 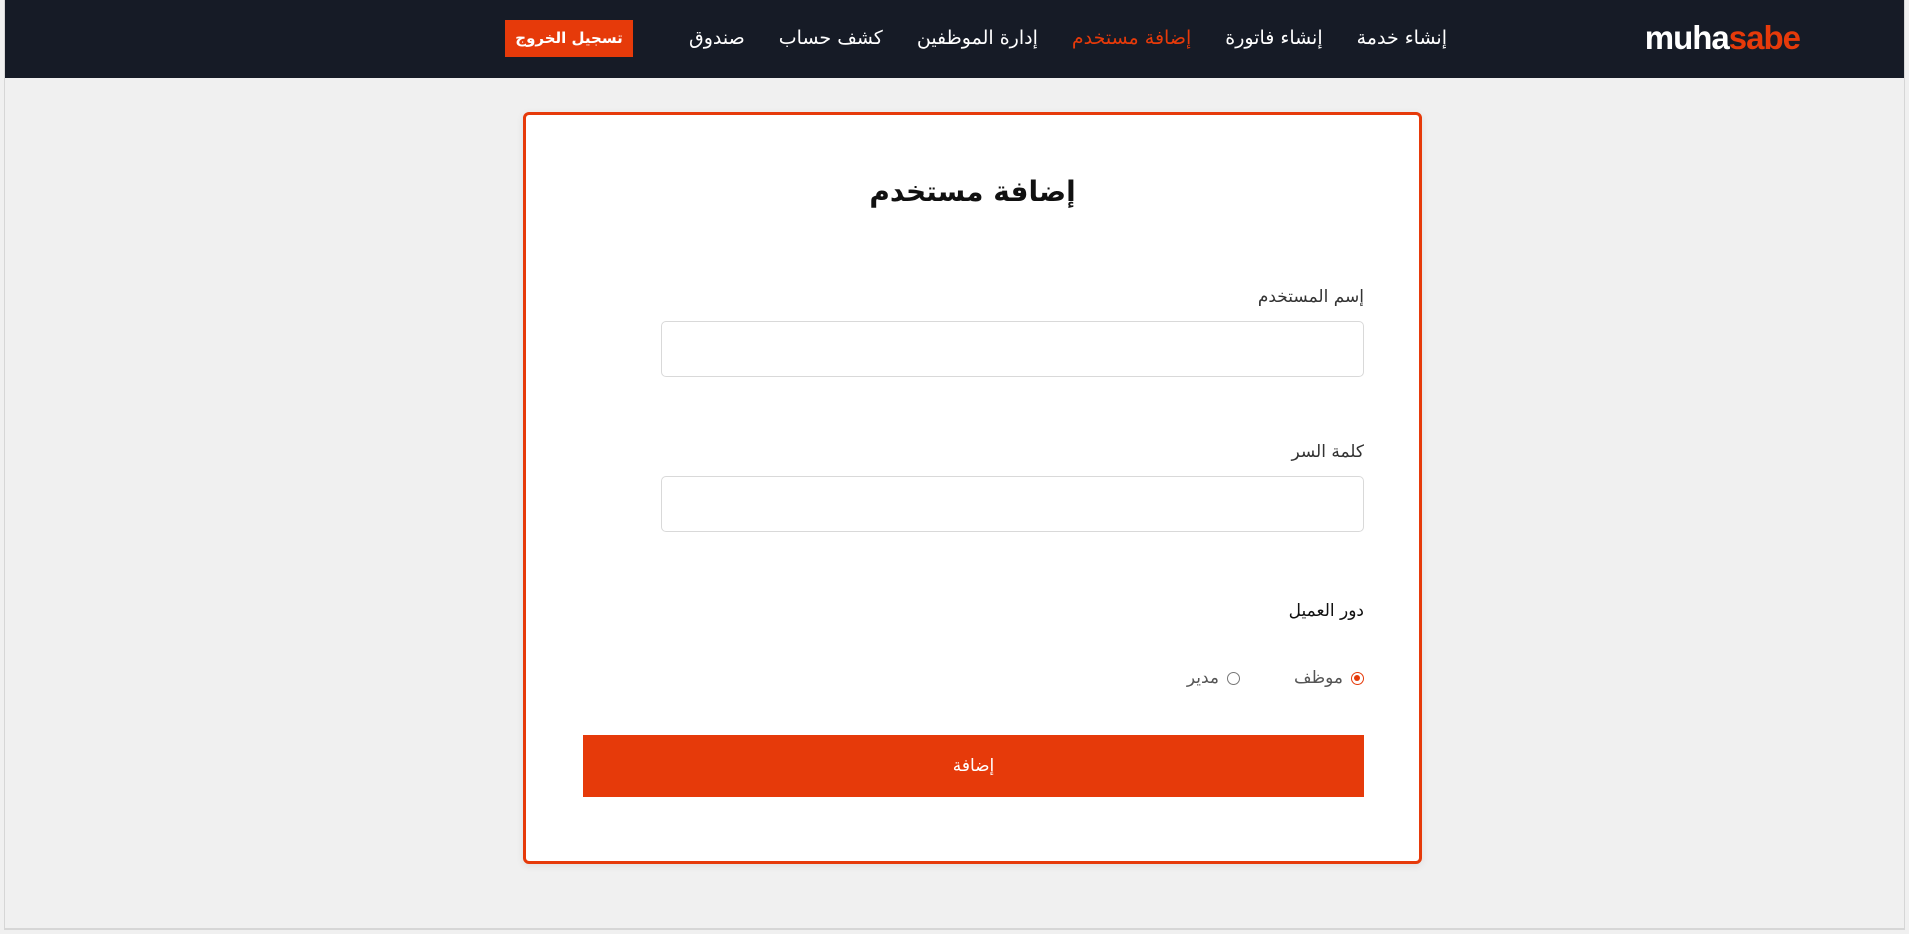 I want to click on nav-link-create-invoice: إنشاء فاتورة, so click(x=1273, y=38).